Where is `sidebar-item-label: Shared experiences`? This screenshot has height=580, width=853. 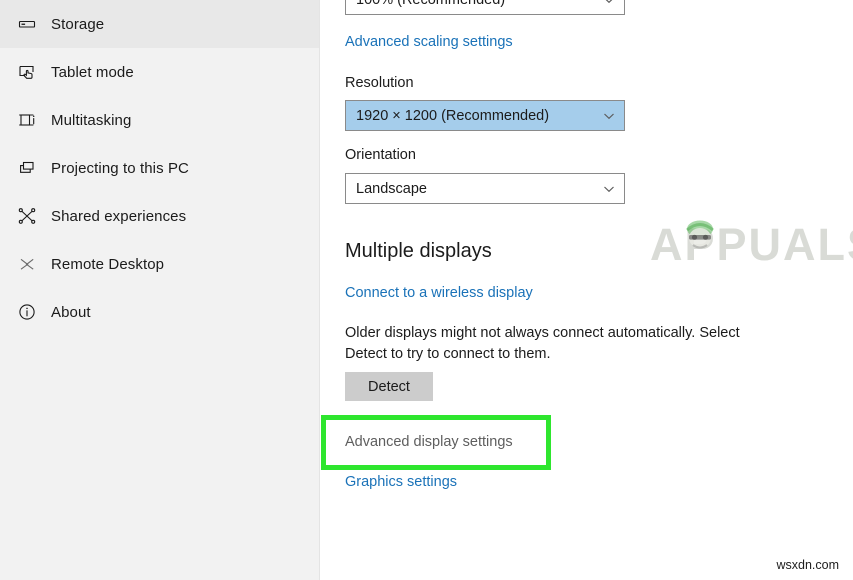 sidebar-item-label: Shared experiences is located at coordinates (119, 216).